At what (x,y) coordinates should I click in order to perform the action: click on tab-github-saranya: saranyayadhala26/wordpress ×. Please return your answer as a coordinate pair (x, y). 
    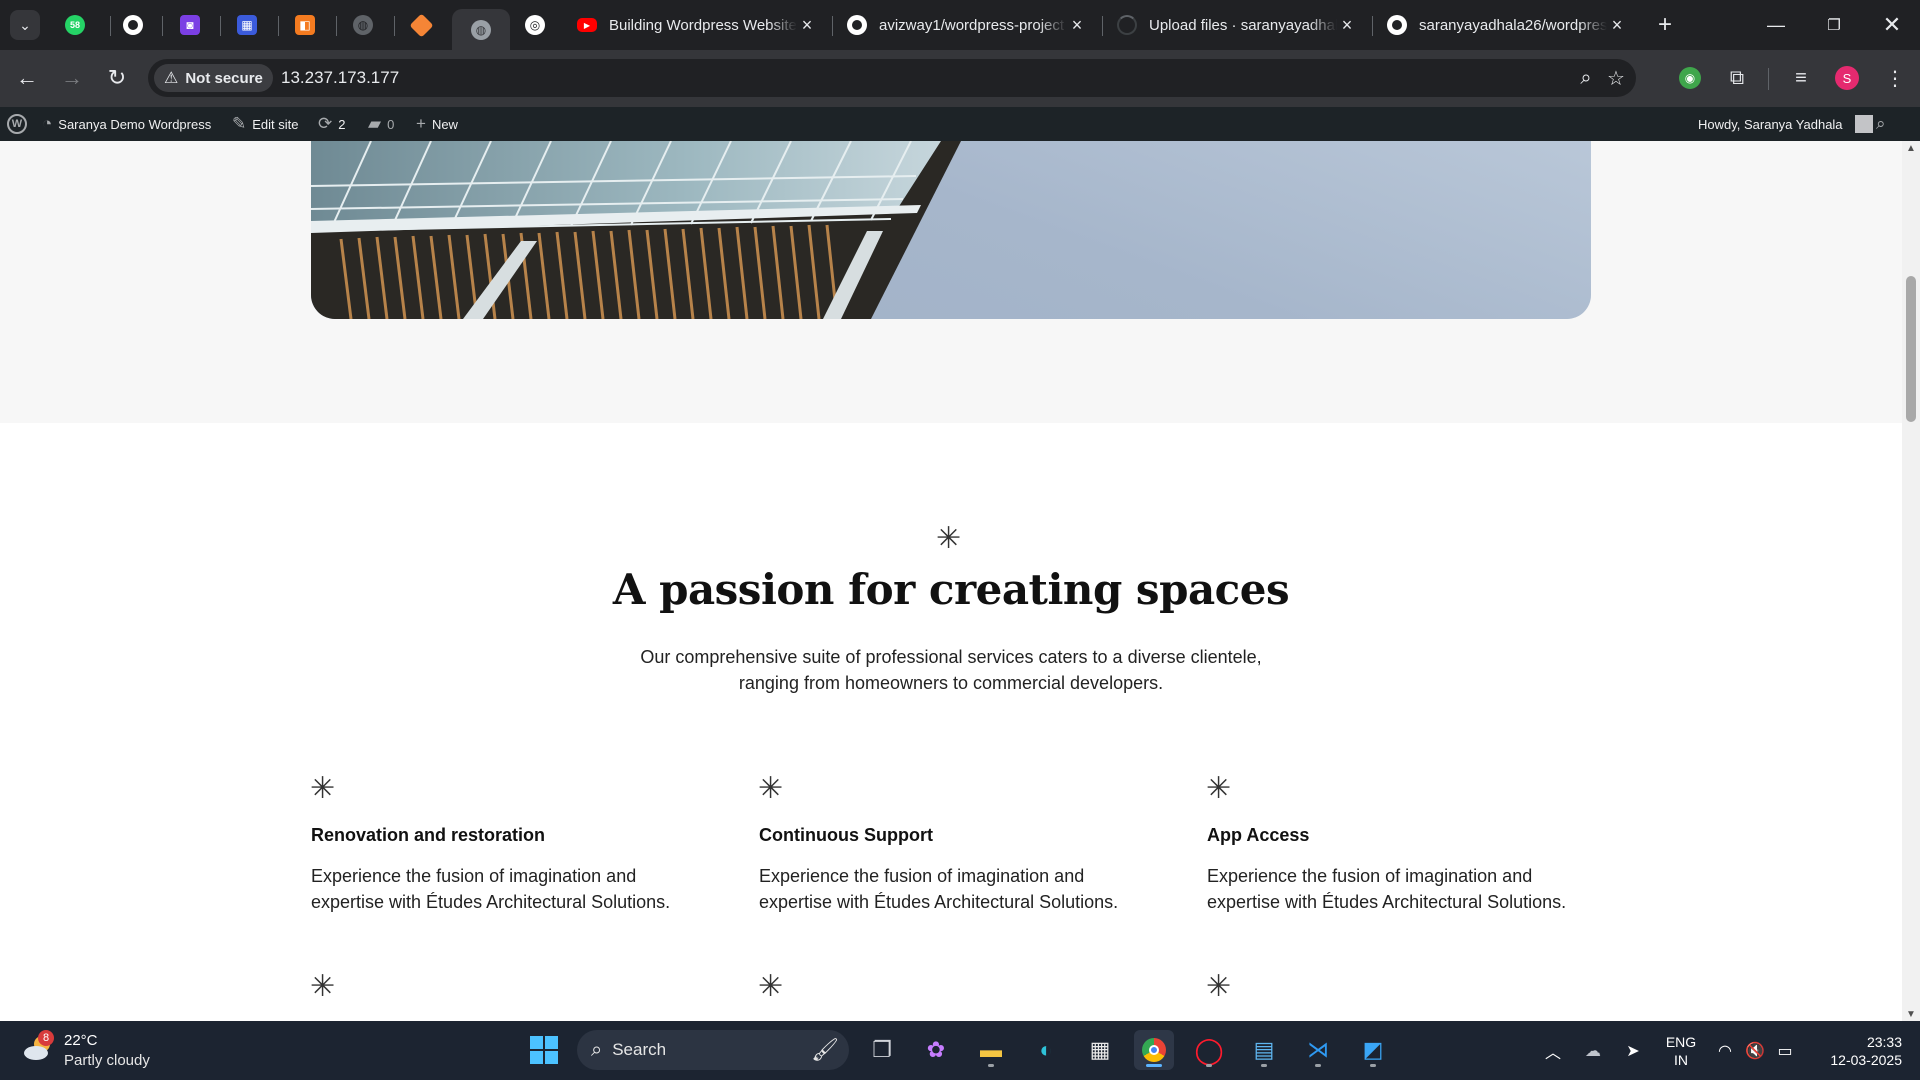
    Looking at the image, I should click on (1506, 25).